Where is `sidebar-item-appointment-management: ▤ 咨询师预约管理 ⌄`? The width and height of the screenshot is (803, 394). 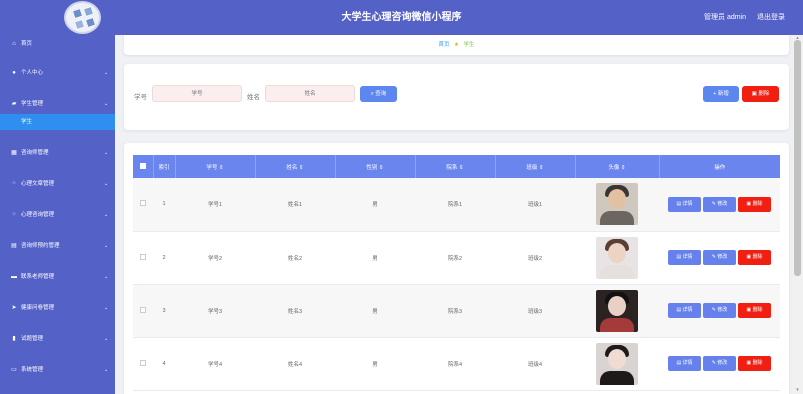 sidebar-item-appointment-management: ▤ 咨询师预约管理 ⌄ is located at coordinates (57, 246).